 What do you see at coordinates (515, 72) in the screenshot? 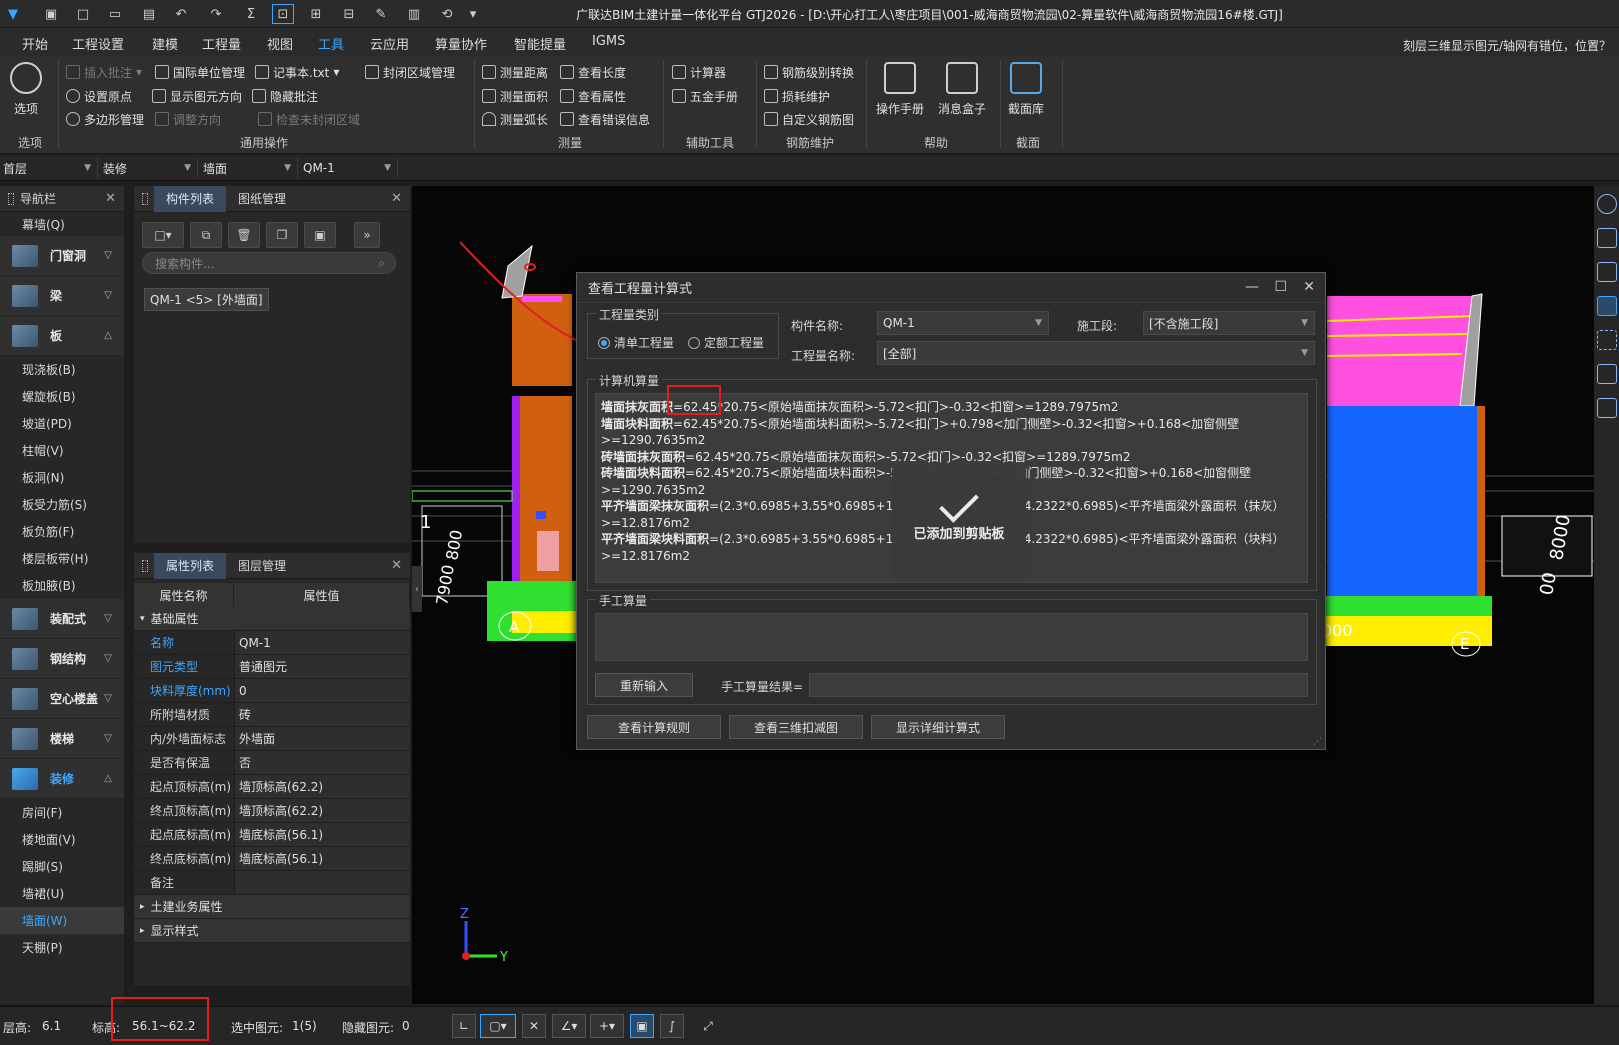
I see `measure-distance-button: 测量距离` at bounding box center [515, 72].